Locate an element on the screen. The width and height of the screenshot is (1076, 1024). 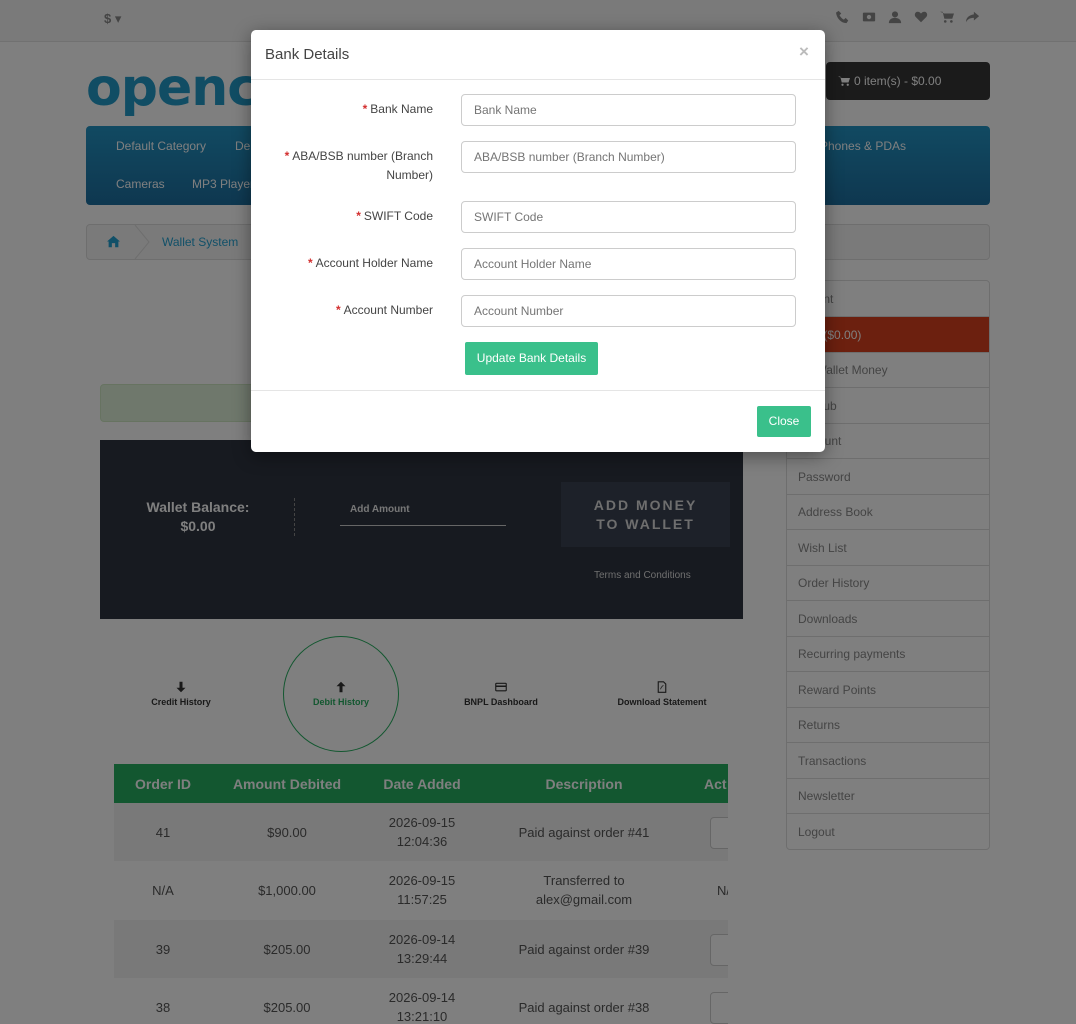
account-number-label: * Account Number is located at coordinates (384, 310).